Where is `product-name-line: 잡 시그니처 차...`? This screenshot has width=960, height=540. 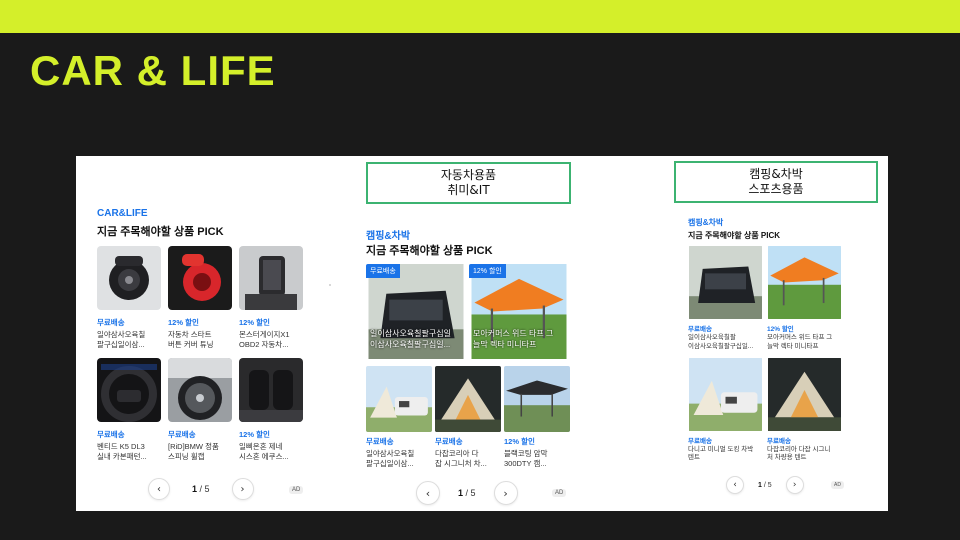 product-name-line: 잡 시그니처 차... is located at coordinates (461, 464).